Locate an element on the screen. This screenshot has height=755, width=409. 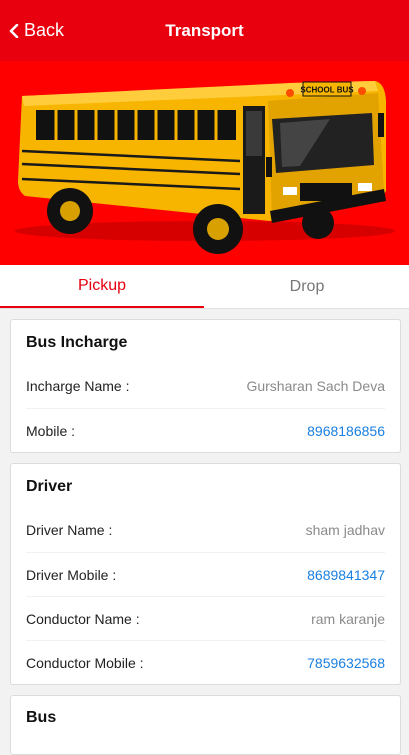
bus-card: Bus is located at coordinates (205, 725).